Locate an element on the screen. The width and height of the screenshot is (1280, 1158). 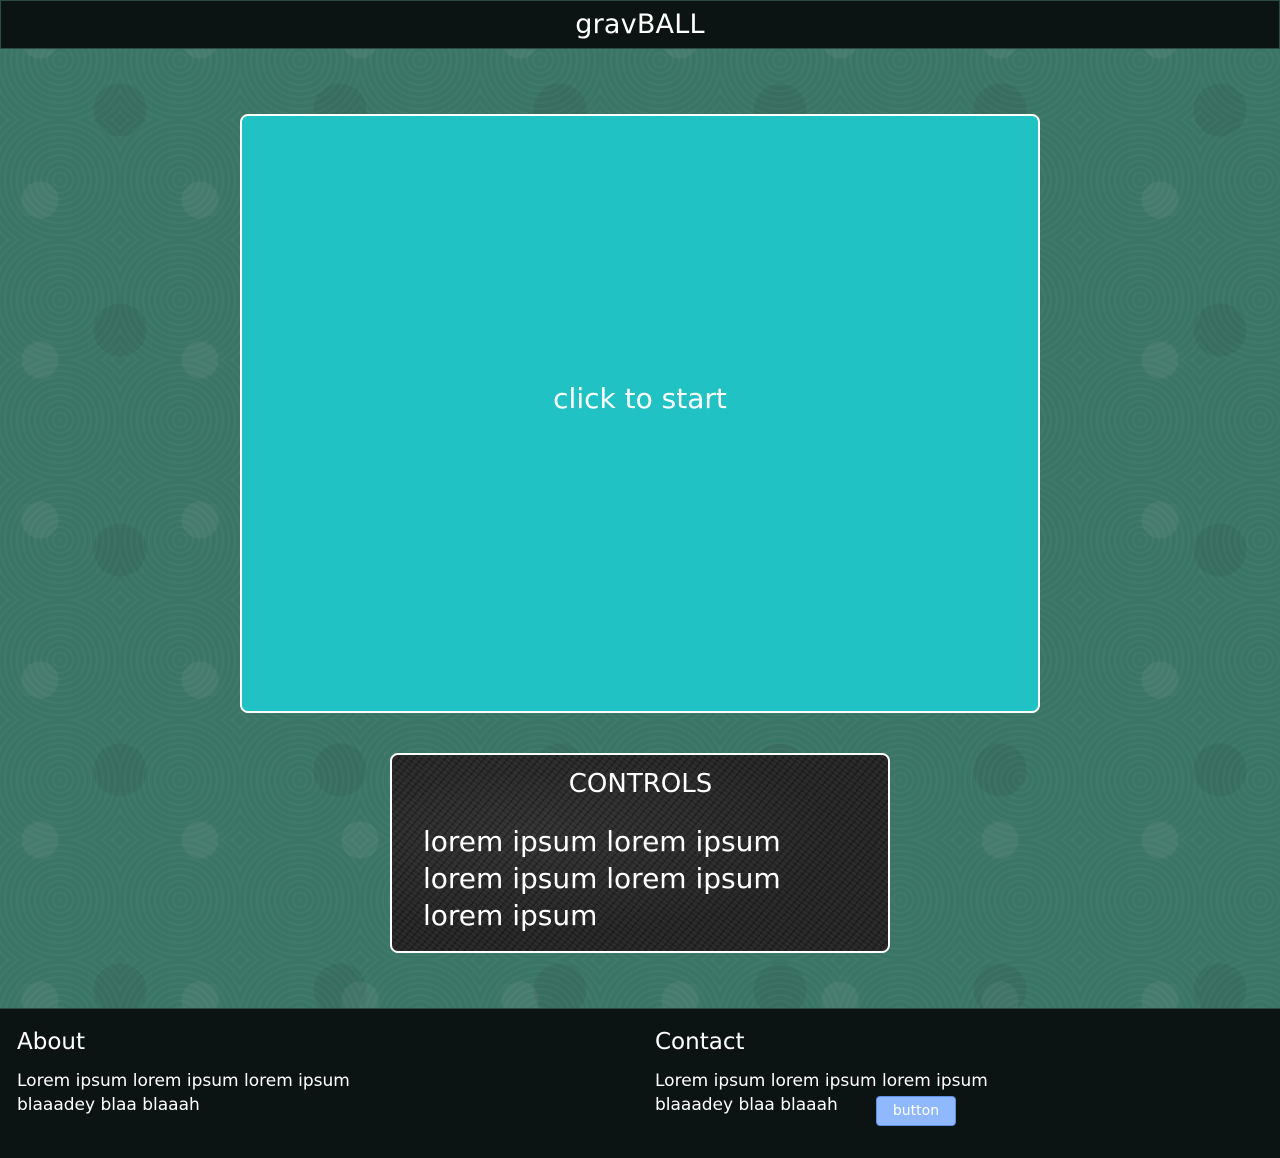
header-bar: gravBALL is located at coordinates (640, 24).